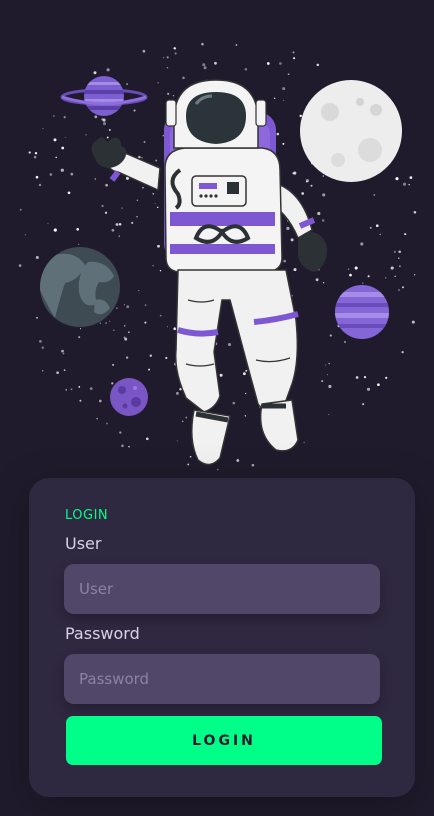  I want to click on ringed-planet-icon, so click(104, 96).